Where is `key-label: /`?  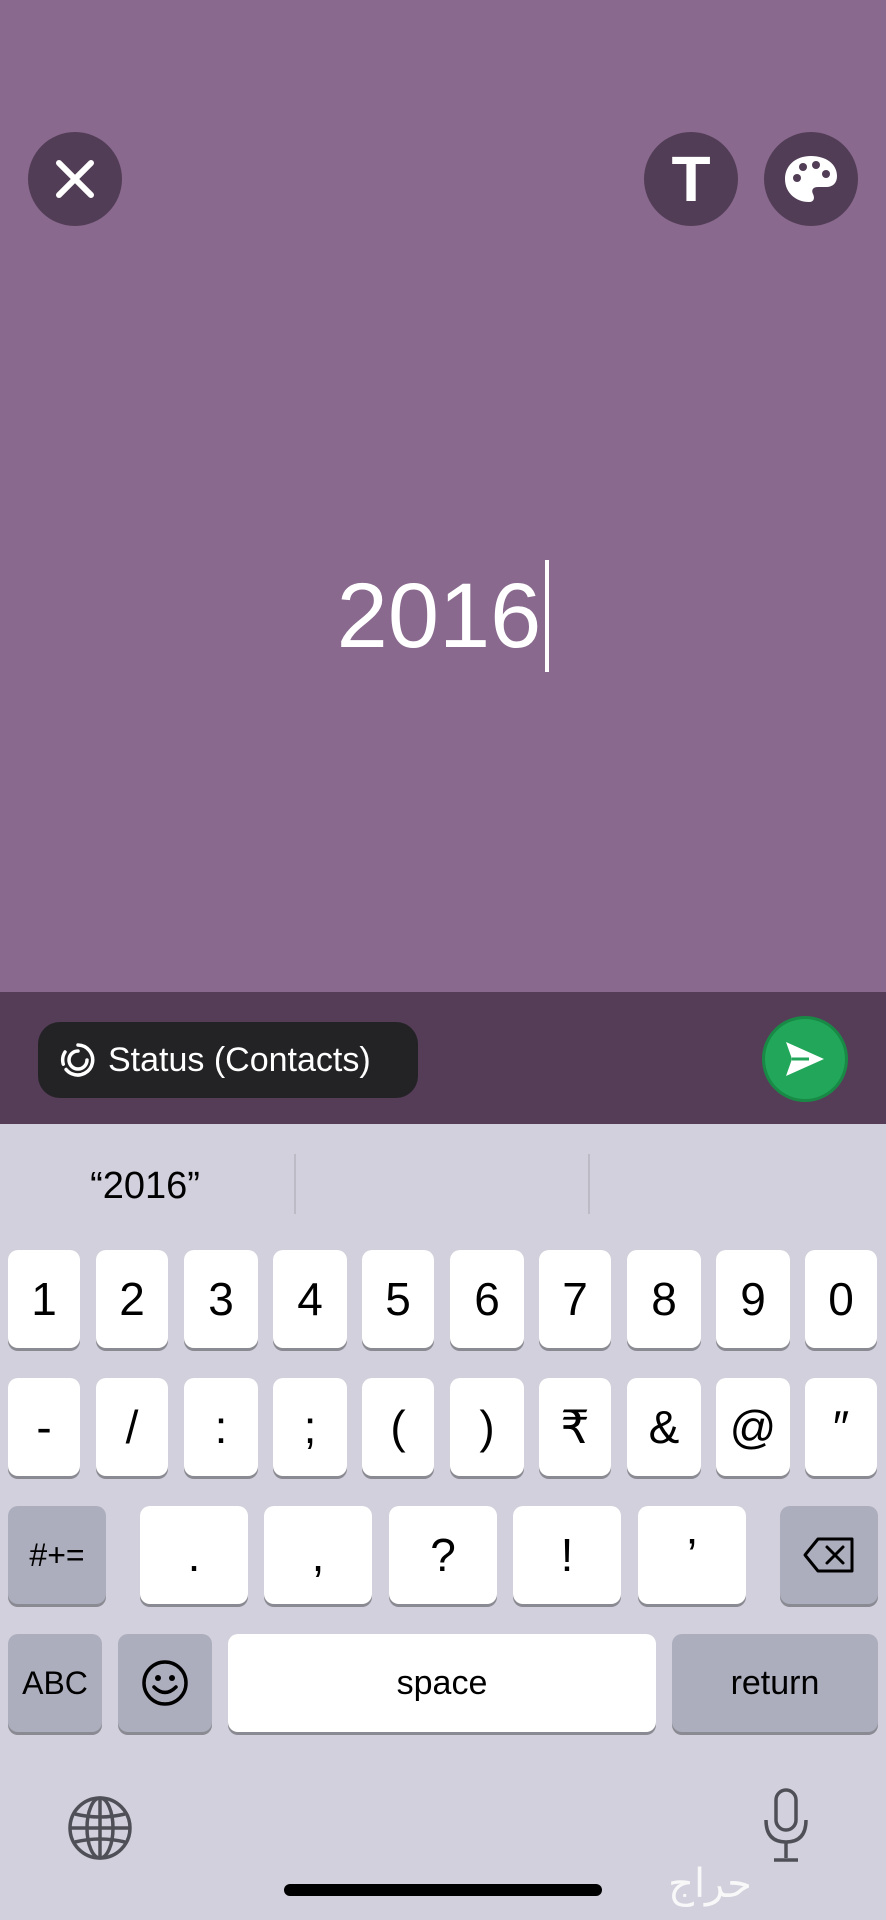 key-label: / is located at coordinates (132, 1427).